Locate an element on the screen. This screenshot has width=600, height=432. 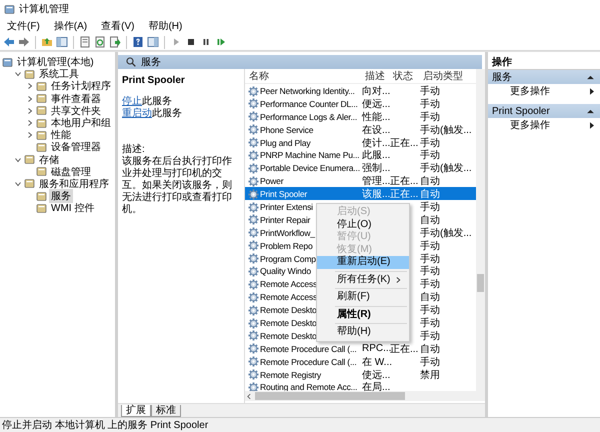
scrollbar-thumb is located at coordinates (330, 396).